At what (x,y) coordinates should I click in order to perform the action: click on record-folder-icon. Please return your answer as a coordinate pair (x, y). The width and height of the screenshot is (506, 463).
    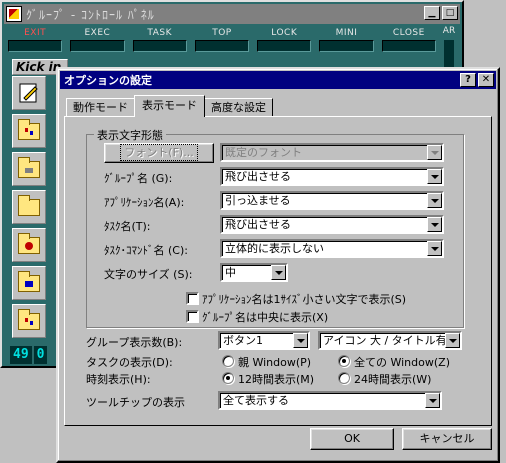
    Looking at the image, I should click on (29, 245).